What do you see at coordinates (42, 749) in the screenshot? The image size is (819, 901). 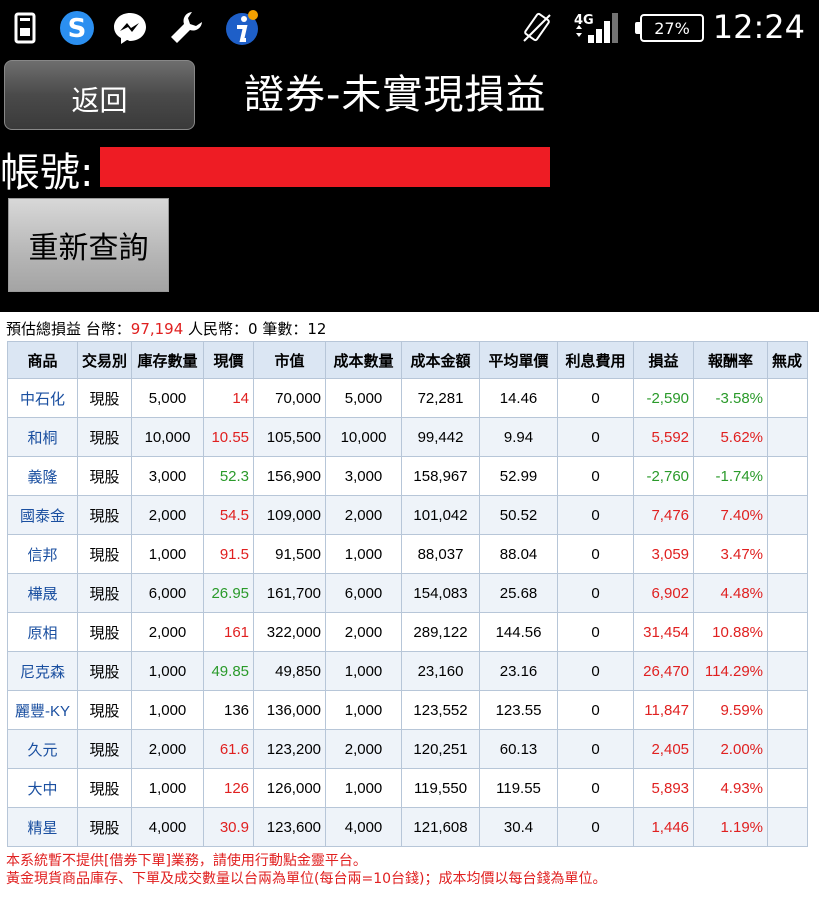 I see `cell-product: 久元` at bounding box center [42, 749].